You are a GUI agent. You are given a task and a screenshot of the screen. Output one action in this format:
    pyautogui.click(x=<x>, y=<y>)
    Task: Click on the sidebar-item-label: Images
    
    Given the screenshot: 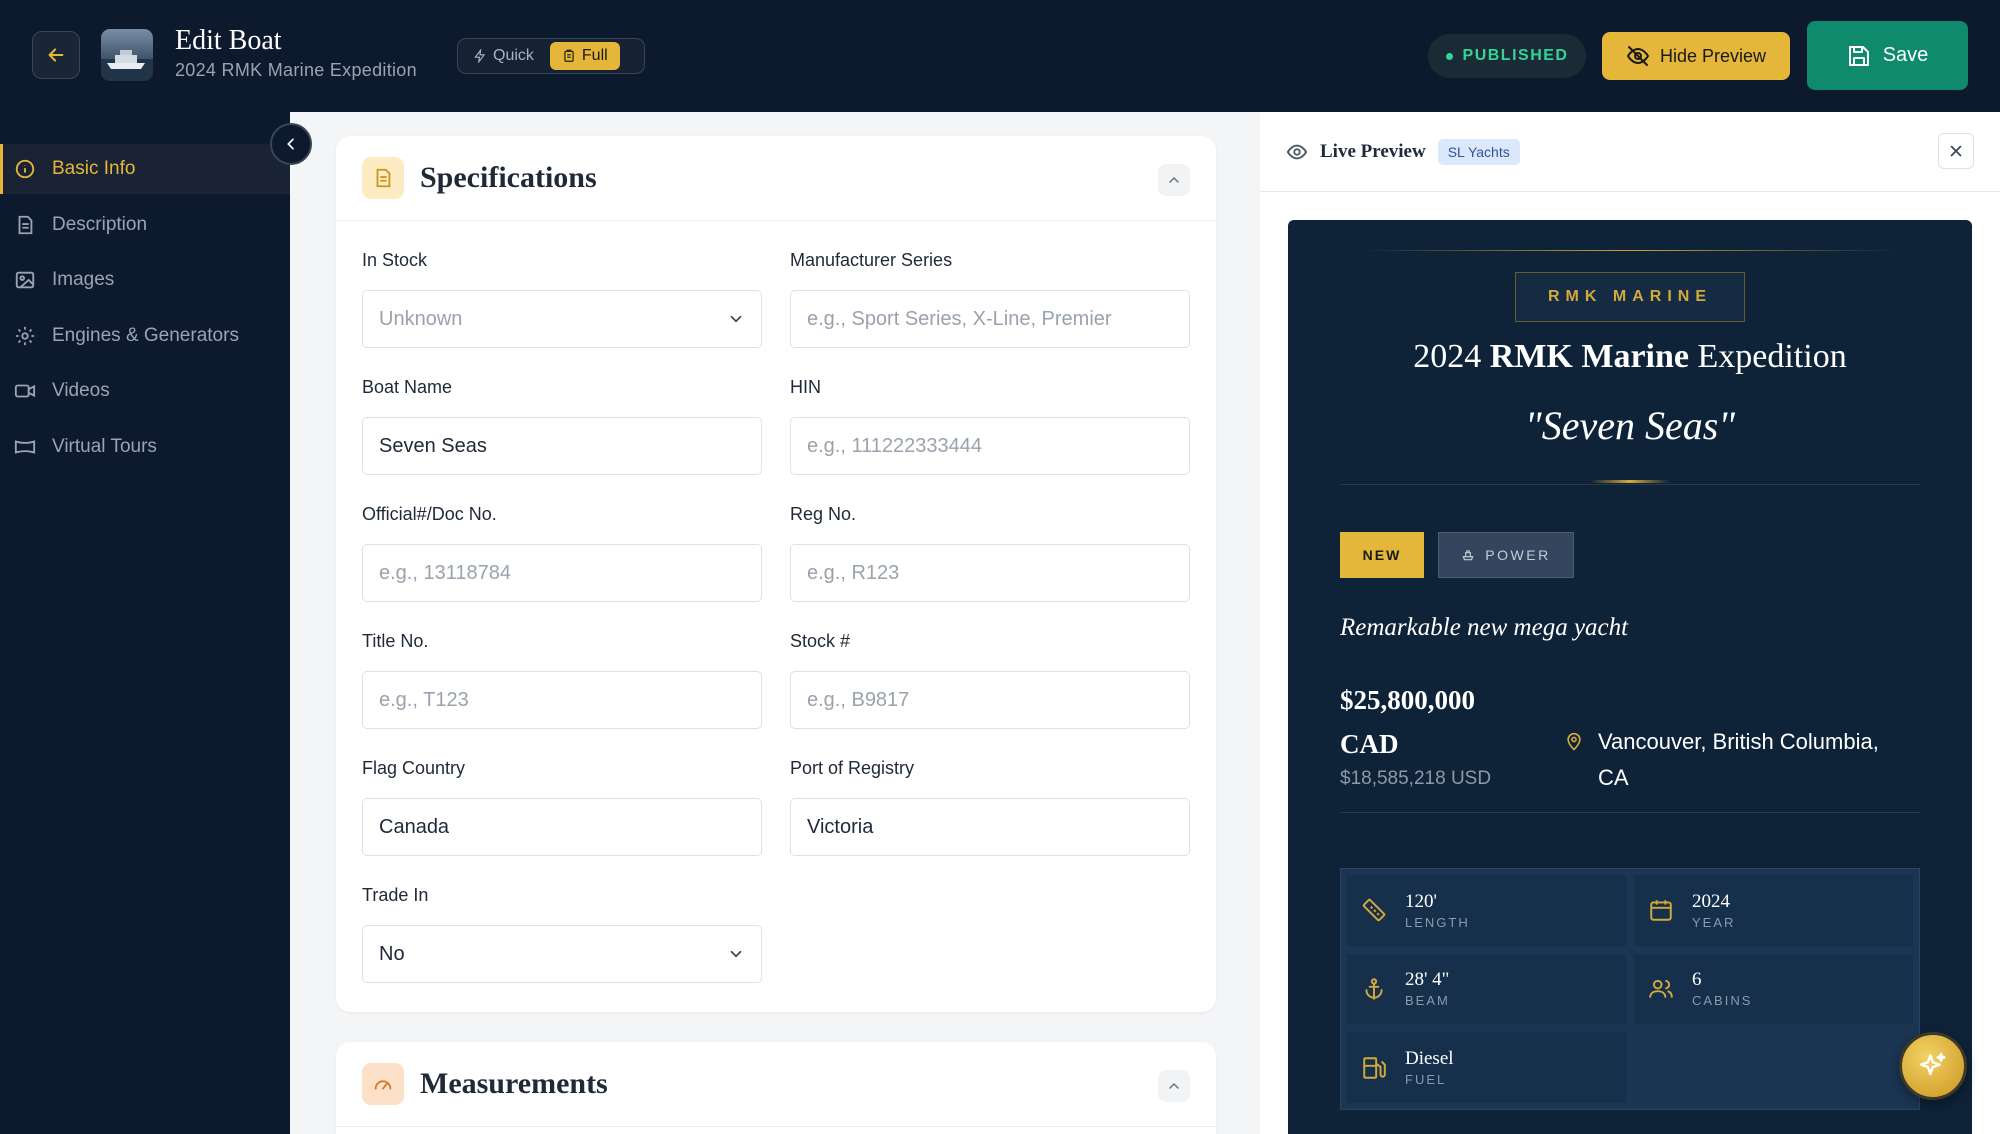 What is the action you would take?
    pyautogui.click(x=83, y=279)
    